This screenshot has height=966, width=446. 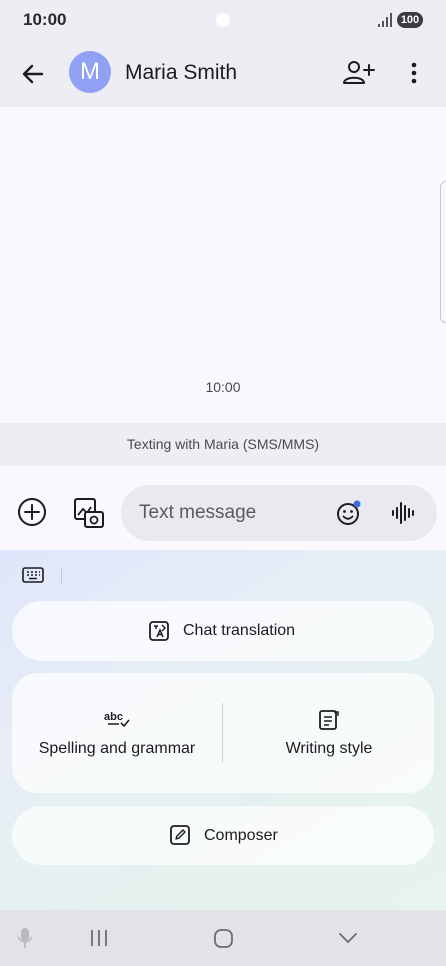 I want to click on recents-button, so click(x=99, y=938).